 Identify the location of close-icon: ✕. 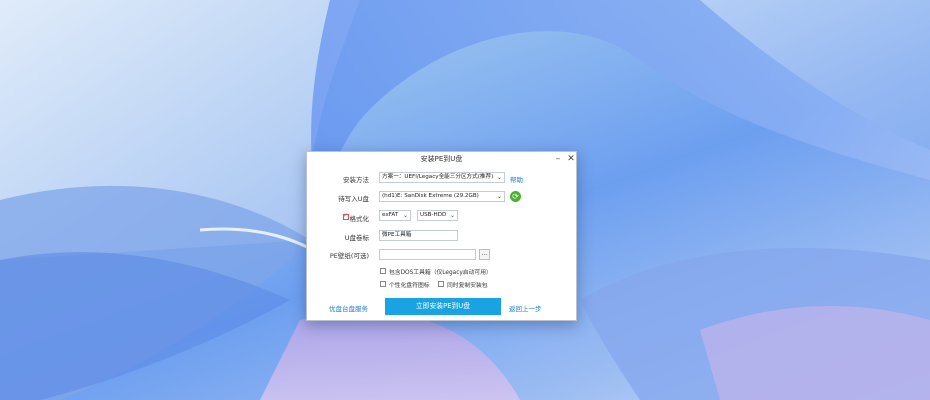
(571, 159).